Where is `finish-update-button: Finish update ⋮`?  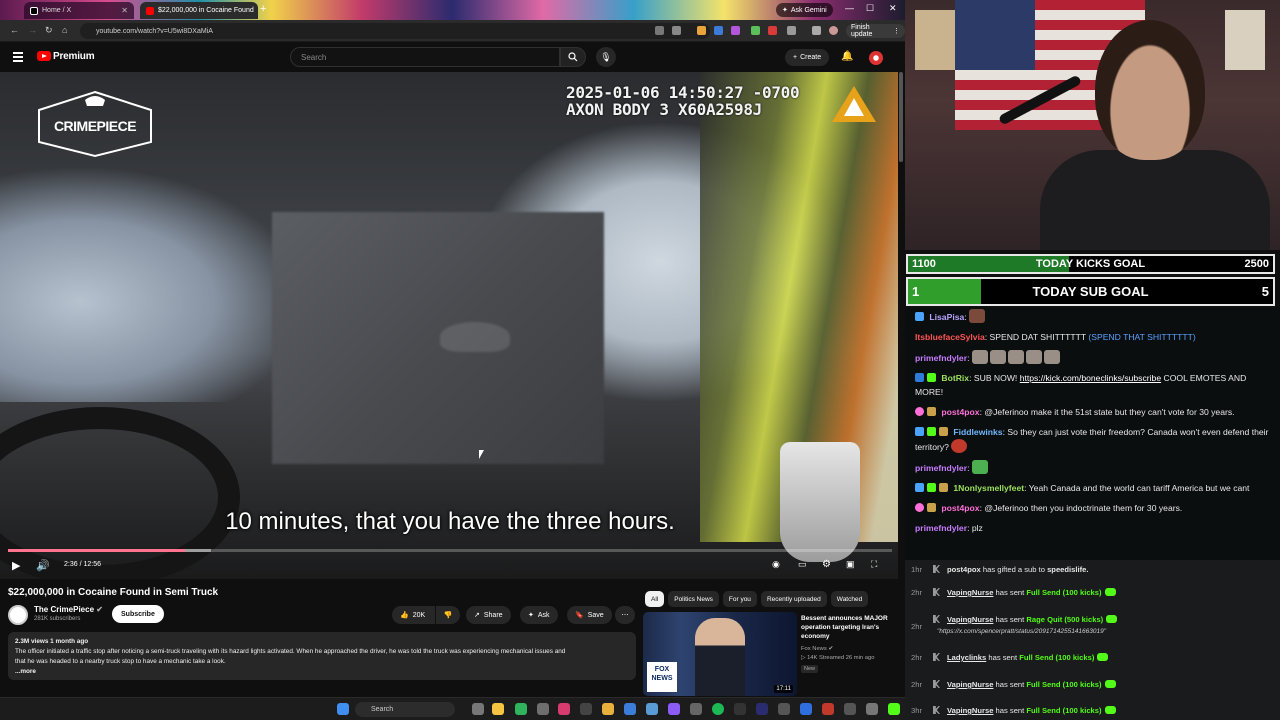
finish-update-button: Finish update ⋮ is located at coordinates (875, 31).